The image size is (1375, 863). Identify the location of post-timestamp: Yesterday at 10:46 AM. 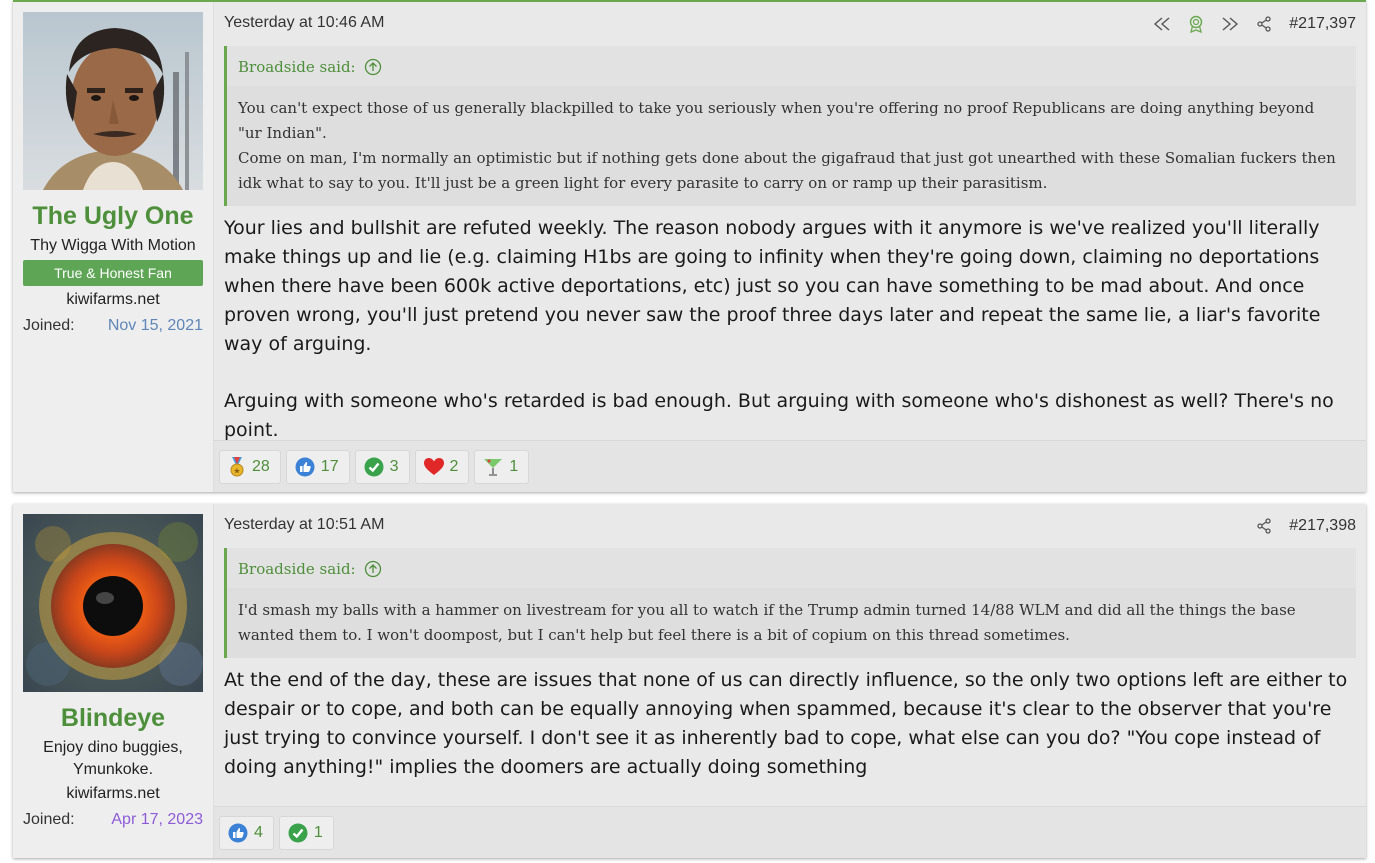
(304, 23).